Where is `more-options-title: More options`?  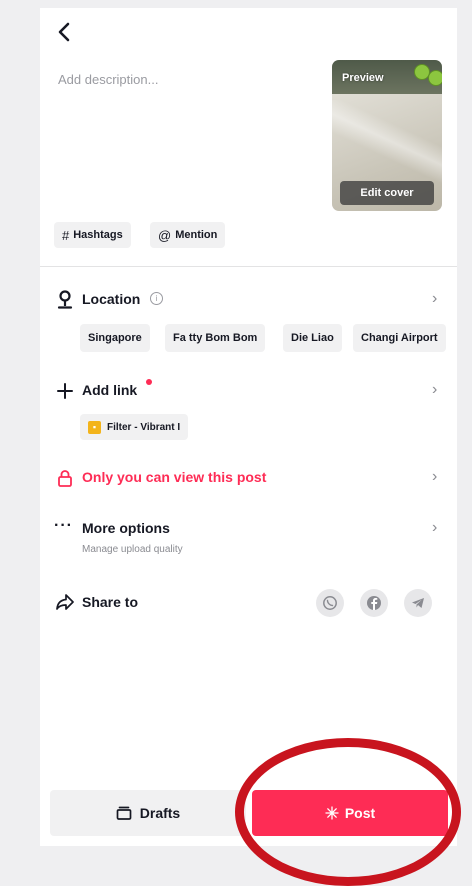 more-options-title: More options is located at coordinates (126, 528).